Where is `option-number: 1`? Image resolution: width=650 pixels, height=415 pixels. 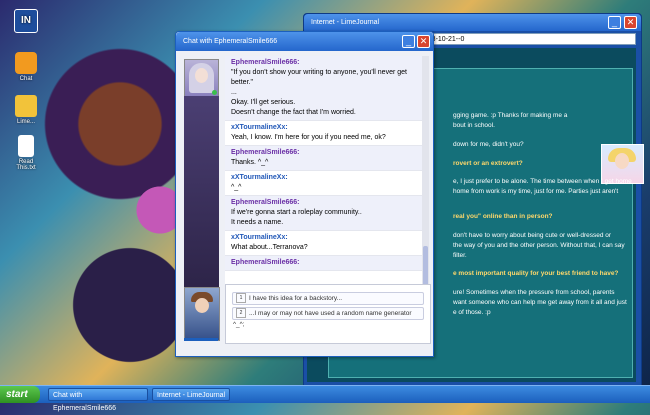
option-number: 1 is located at coordinates (241, 298).